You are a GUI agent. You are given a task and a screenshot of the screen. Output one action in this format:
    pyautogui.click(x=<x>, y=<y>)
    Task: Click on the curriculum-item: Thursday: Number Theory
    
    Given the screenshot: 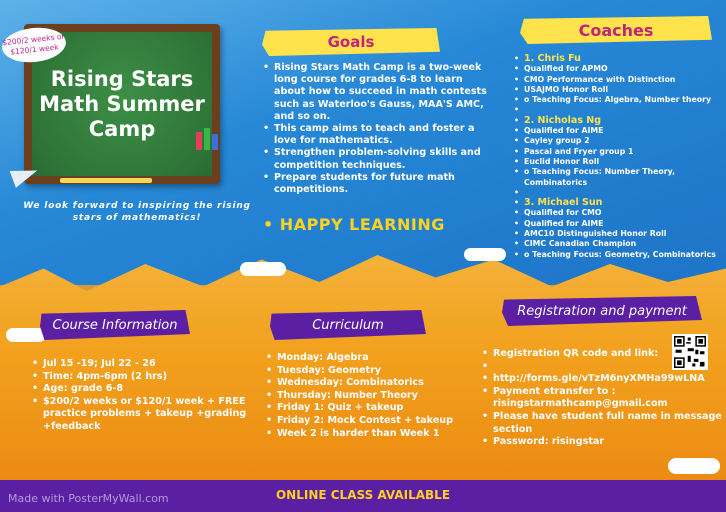 What is the action you would take?
    pyautogui.click(x=371, y=396)
    